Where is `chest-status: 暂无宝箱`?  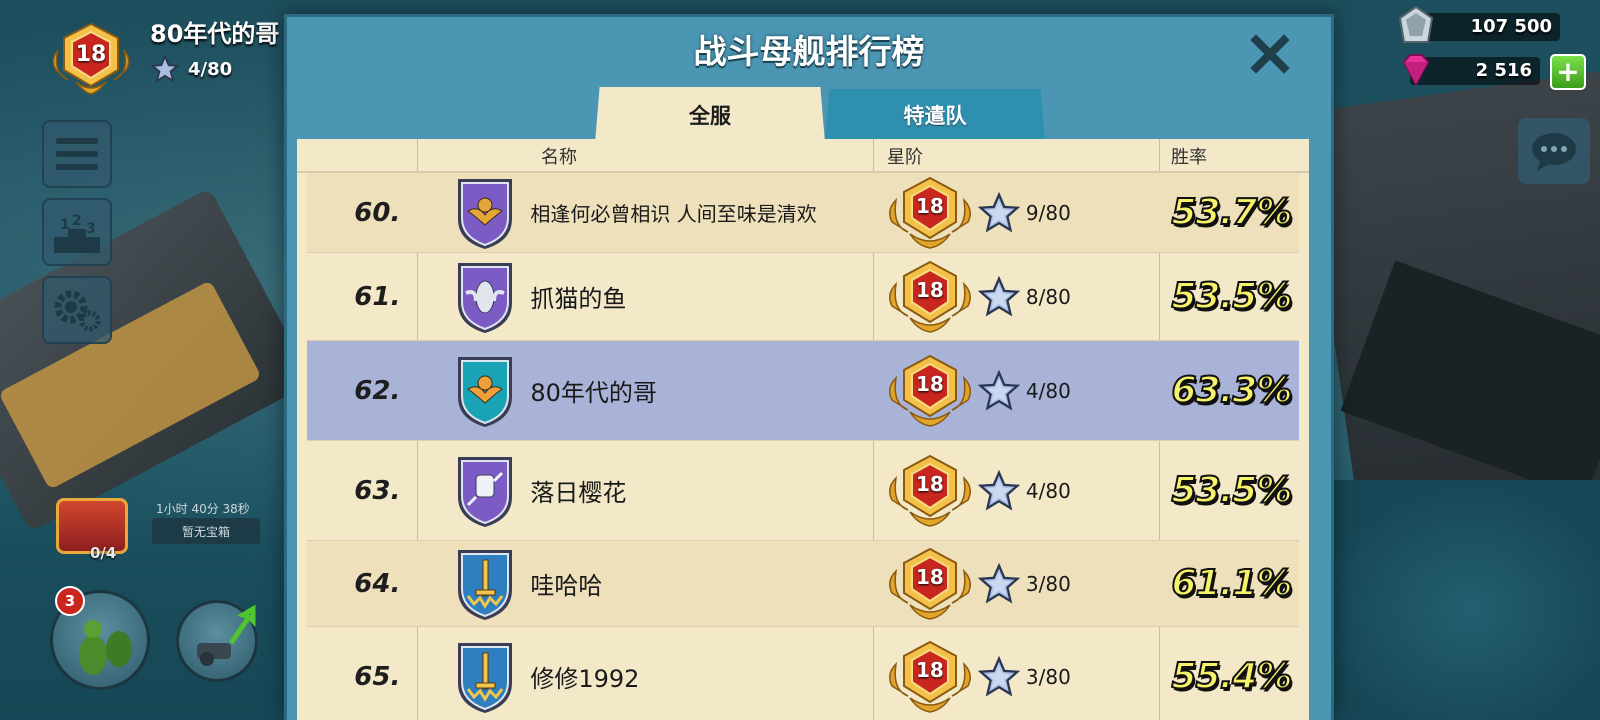
chest-status: 暂无宝箱 is located at coordinates (206, 531).